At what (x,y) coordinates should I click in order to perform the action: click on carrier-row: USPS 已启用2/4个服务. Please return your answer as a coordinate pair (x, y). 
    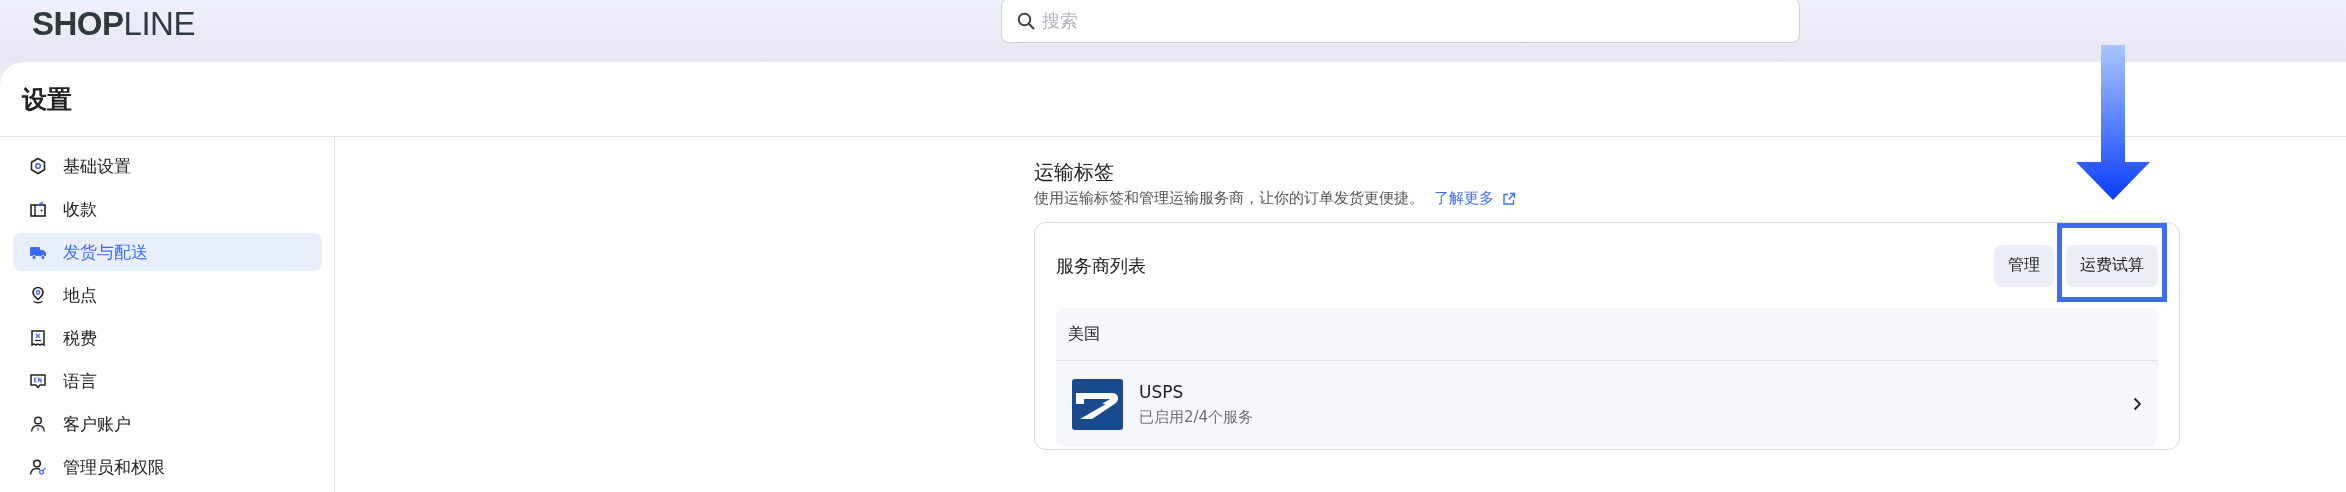
    Looking at the image, I should click on (1607, 404).